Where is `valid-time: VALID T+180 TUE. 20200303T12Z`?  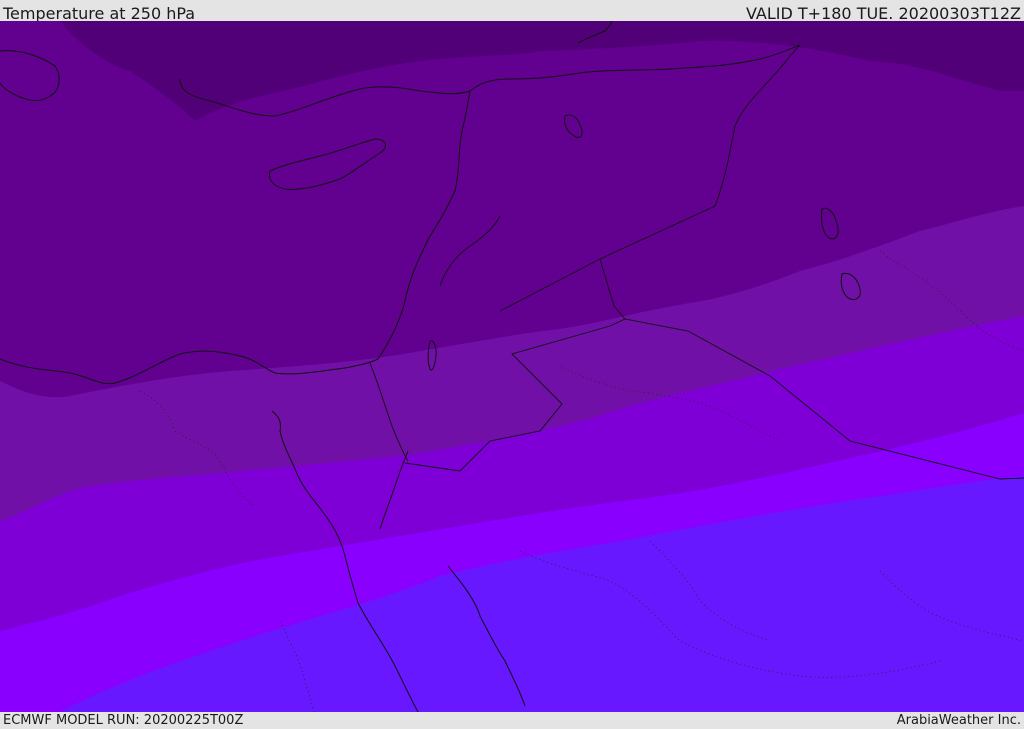 valid-time: VALID T+180 TUE. 20200303T12Z is located at coordinates (883, 13).